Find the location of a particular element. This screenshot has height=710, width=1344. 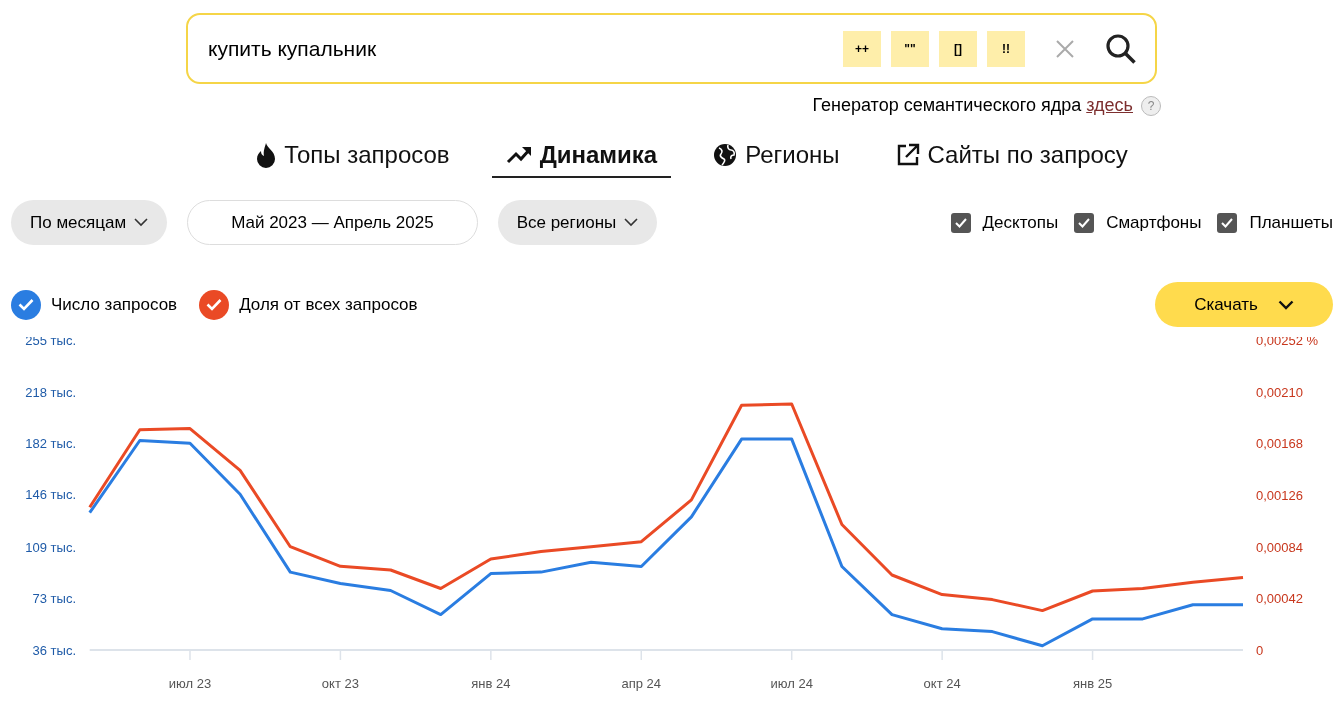

y-tick-label: 0,00084 is located at coordinates (1279, 547).